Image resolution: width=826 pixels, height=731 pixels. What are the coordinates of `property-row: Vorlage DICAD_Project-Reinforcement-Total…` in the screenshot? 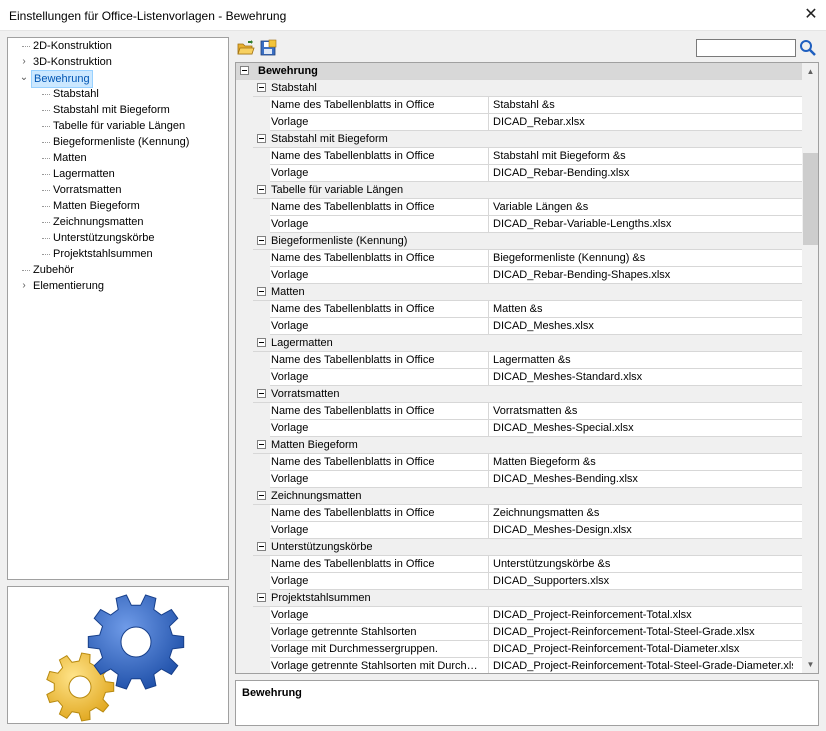 It's located at (519, 615).